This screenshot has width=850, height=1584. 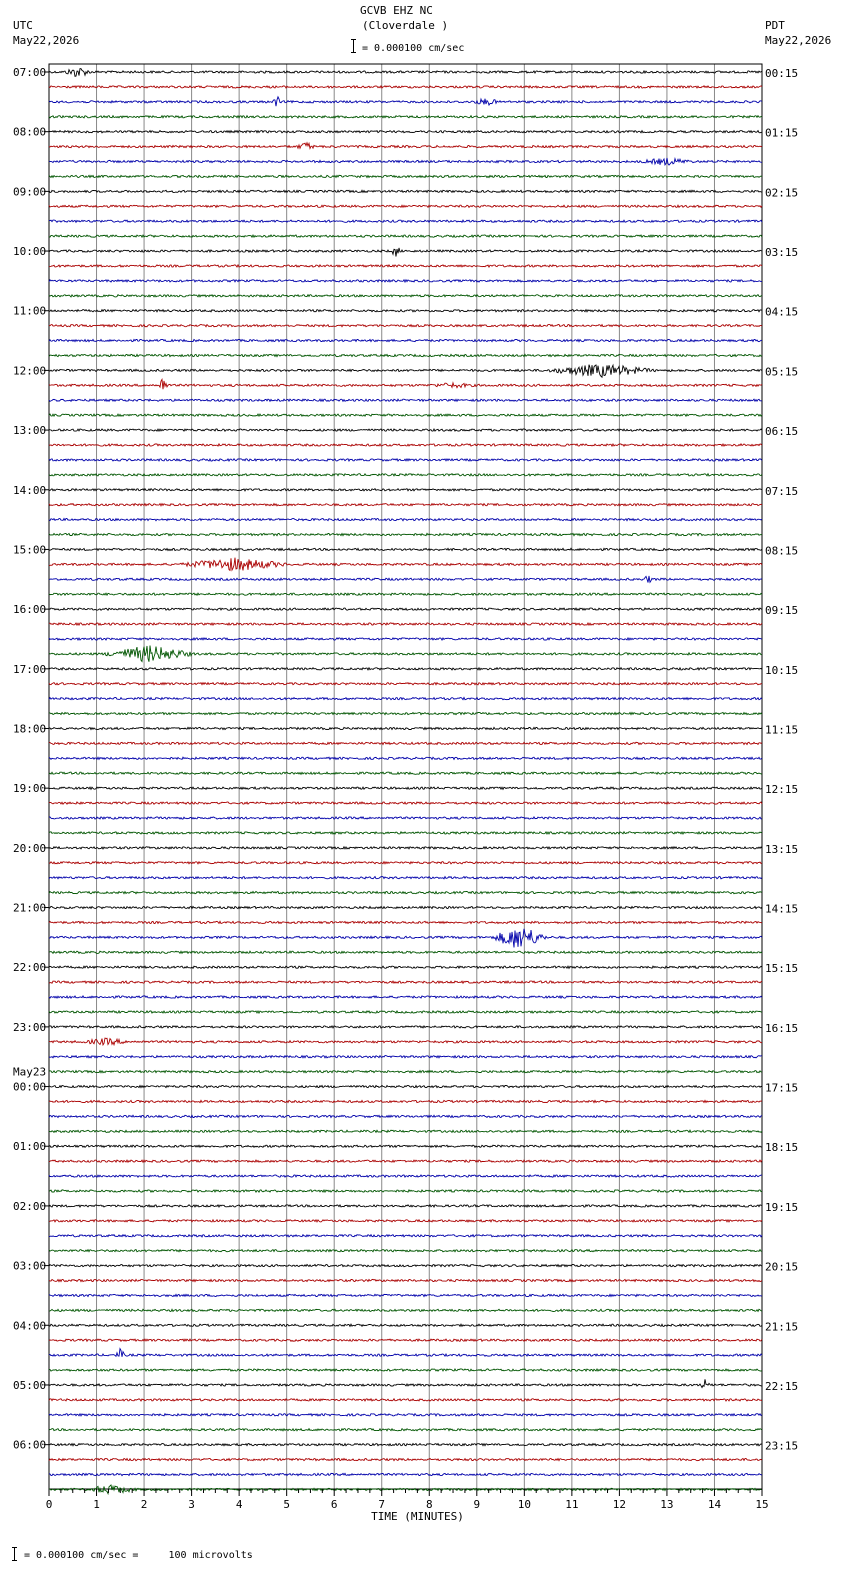 I want to click on utc-hour-label: 23:00, so click(x=29, y=1027).